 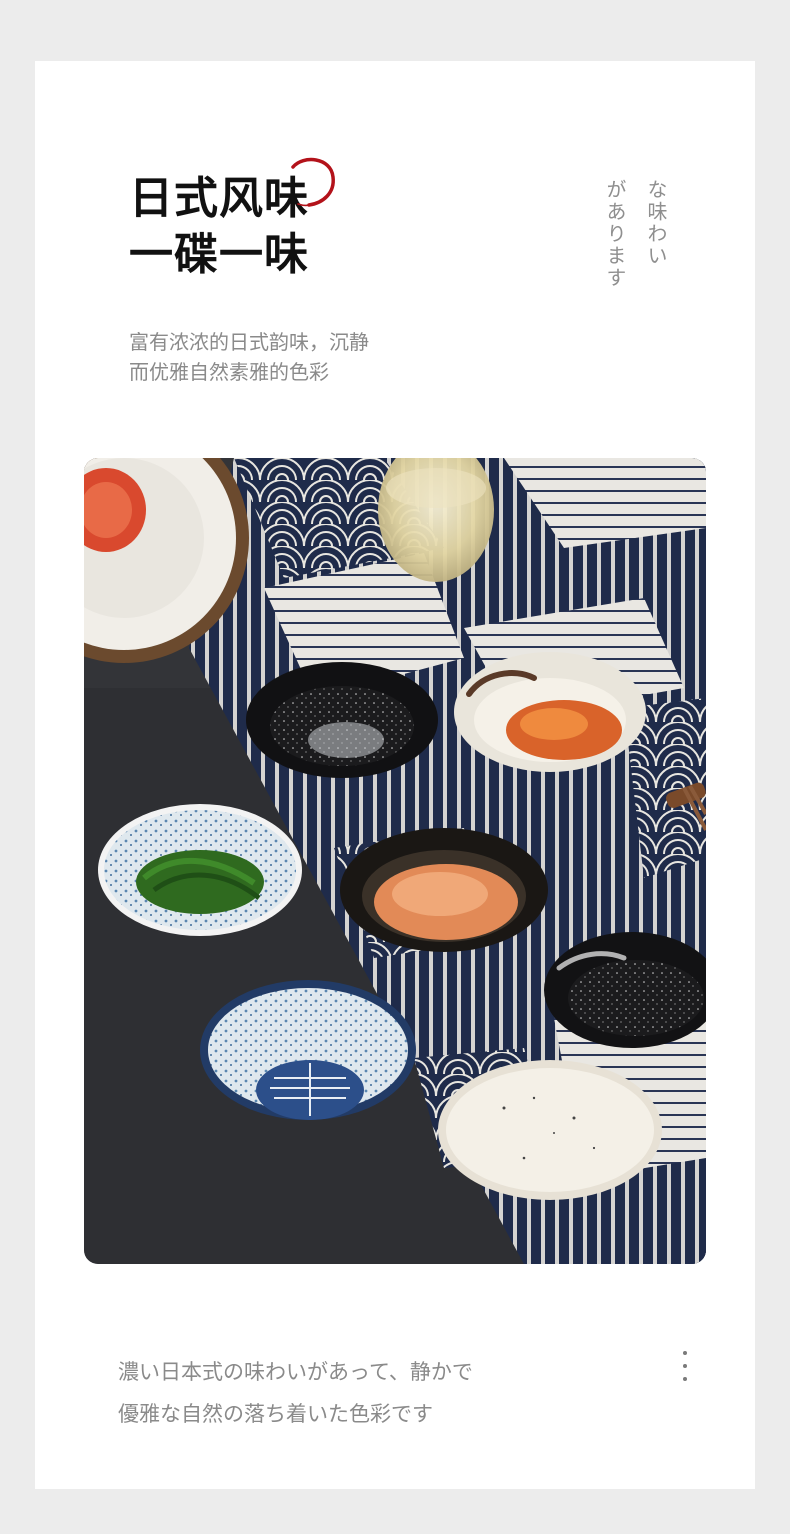 I want to click on vertical-text-col-2: があります, so click(x=615, y=234).